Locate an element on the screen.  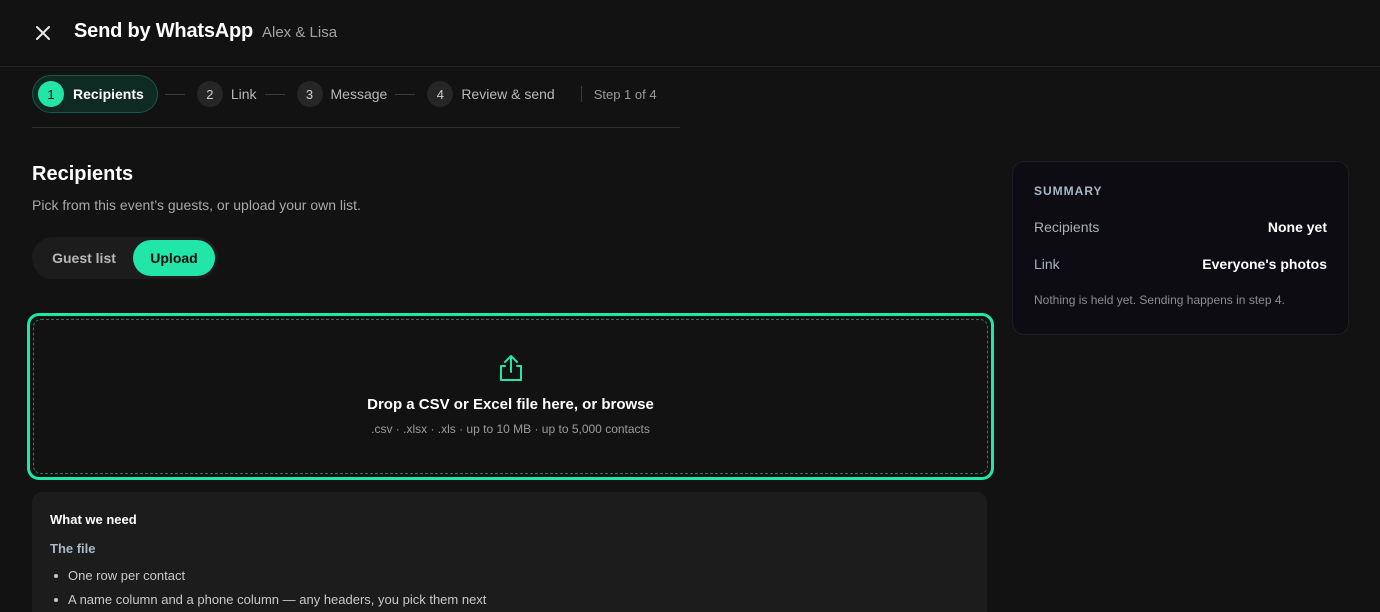
close-button is located at coordinates (43, 33).